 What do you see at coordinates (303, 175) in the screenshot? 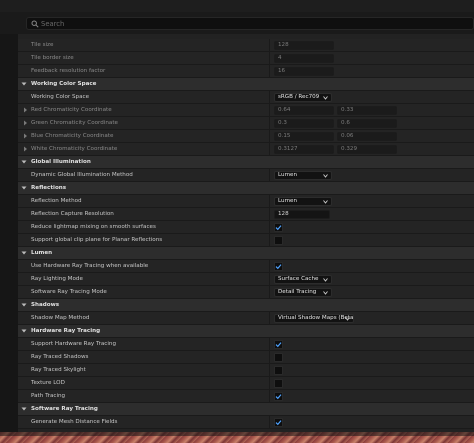
I see `dropdown-dynamic-global-illumination-method: Lumen` at bounding box center [303, 175].